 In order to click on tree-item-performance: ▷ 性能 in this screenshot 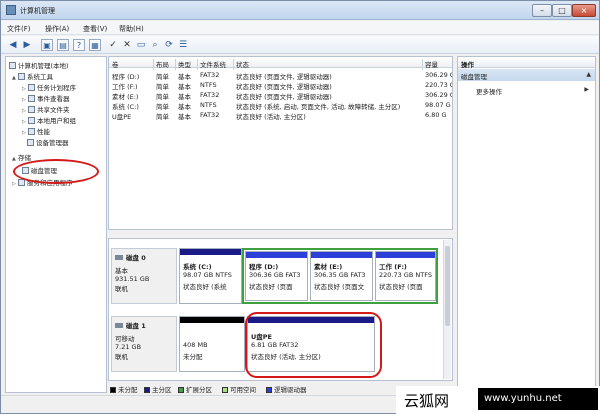, I will do `click(36, 131)`.